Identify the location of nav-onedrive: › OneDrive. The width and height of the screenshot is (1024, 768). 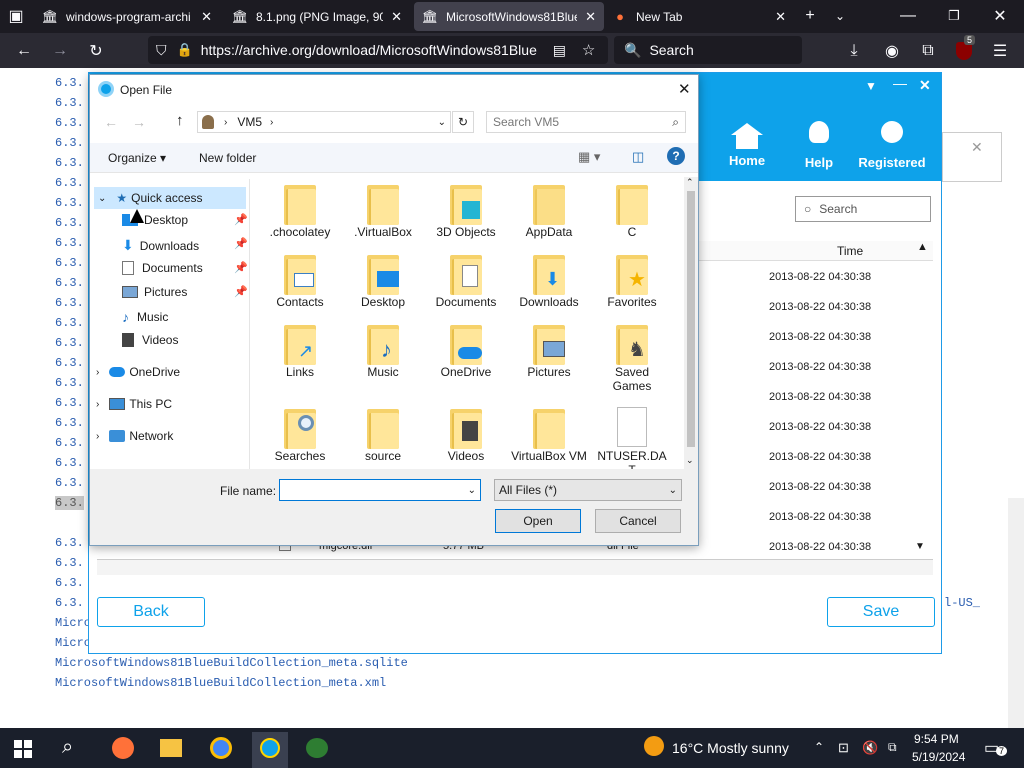
(138, 372).